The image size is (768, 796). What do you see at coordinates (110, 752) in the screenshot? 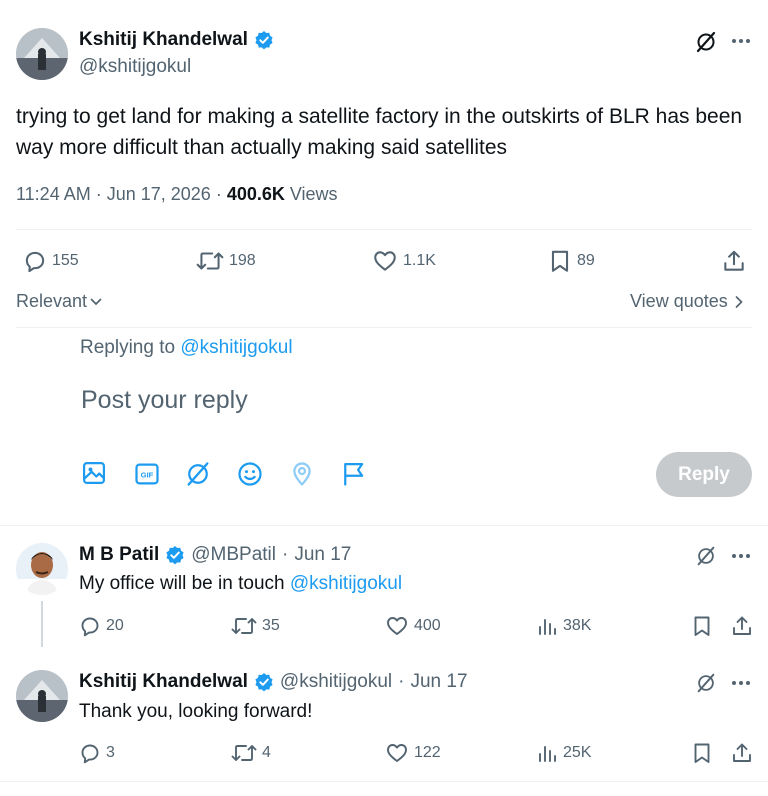
I see `reply-count: 3` at bounding box center [110, 752].